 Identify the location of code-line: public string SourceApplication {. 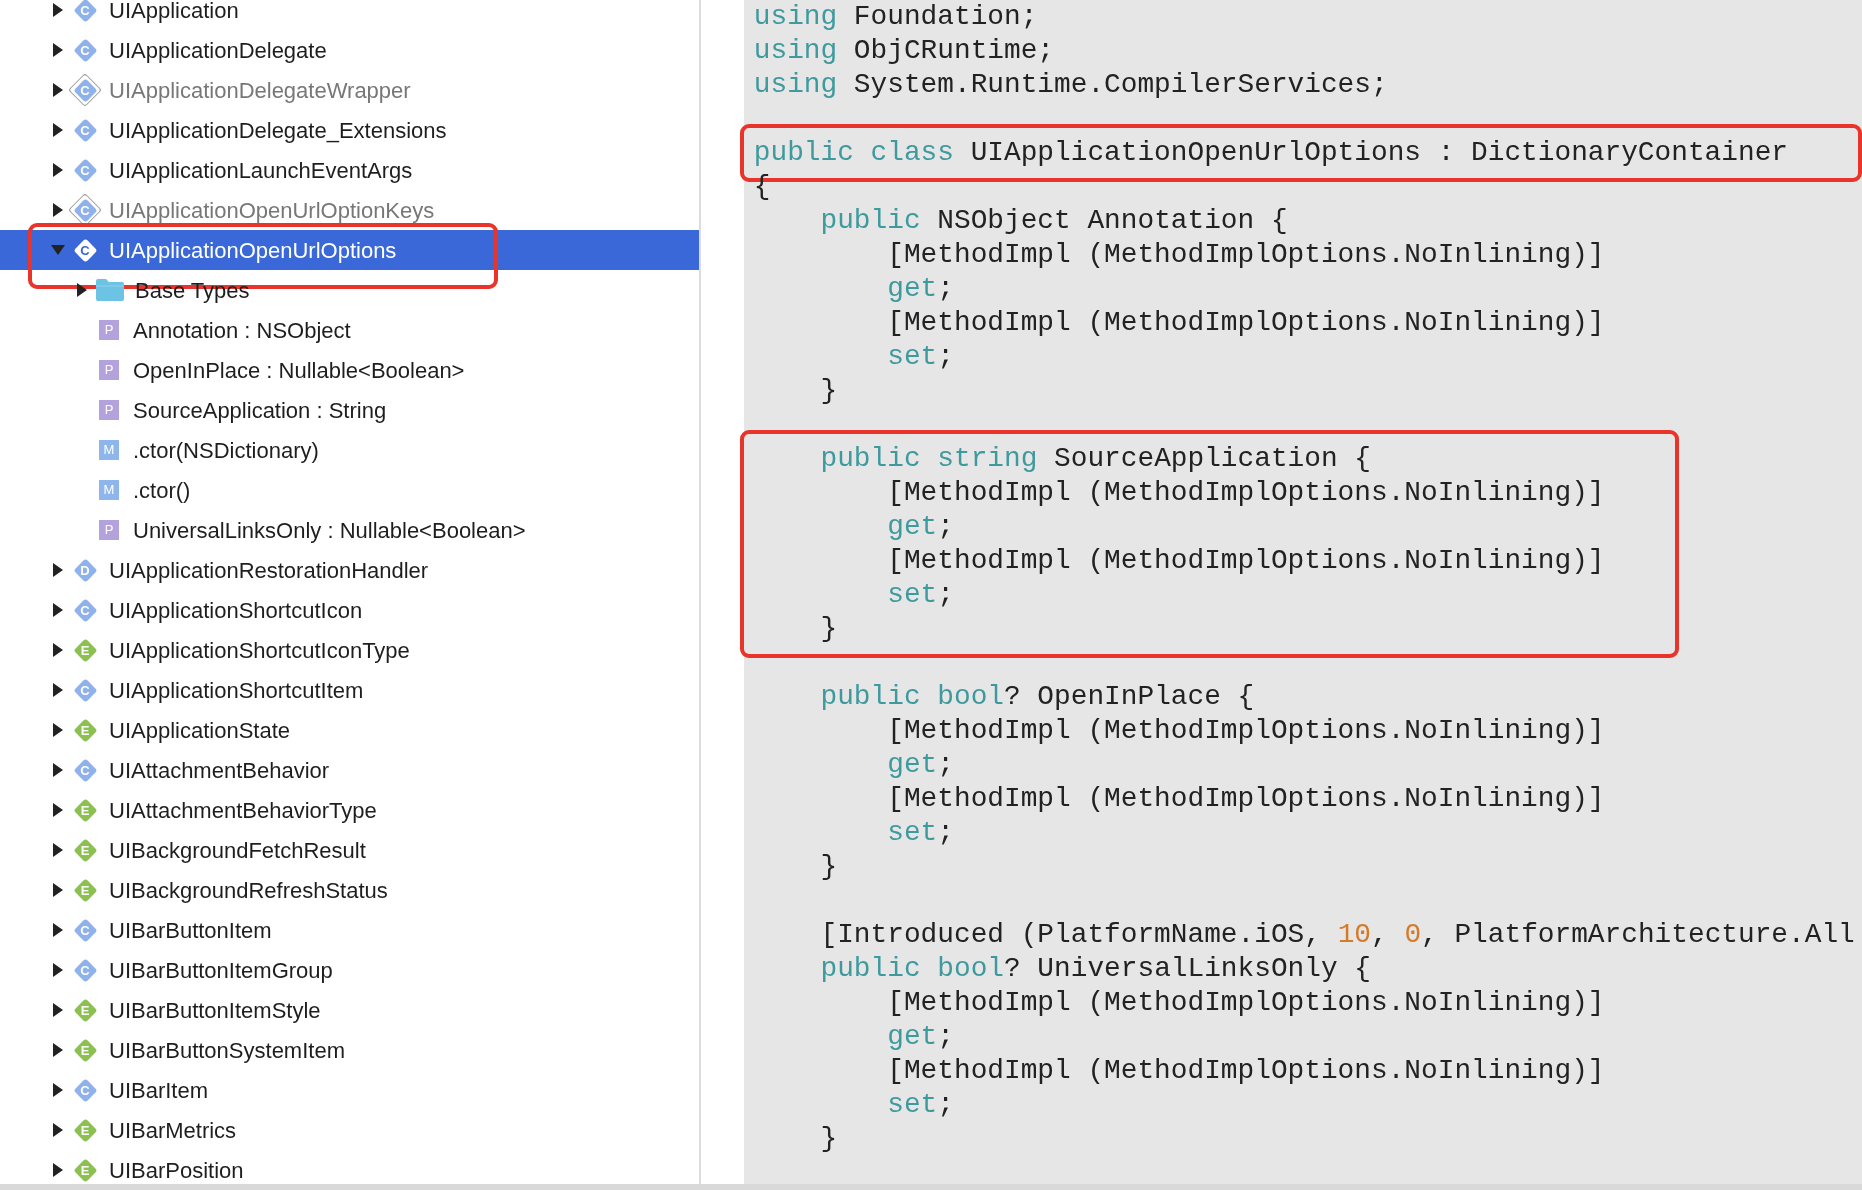
(1095, 459).